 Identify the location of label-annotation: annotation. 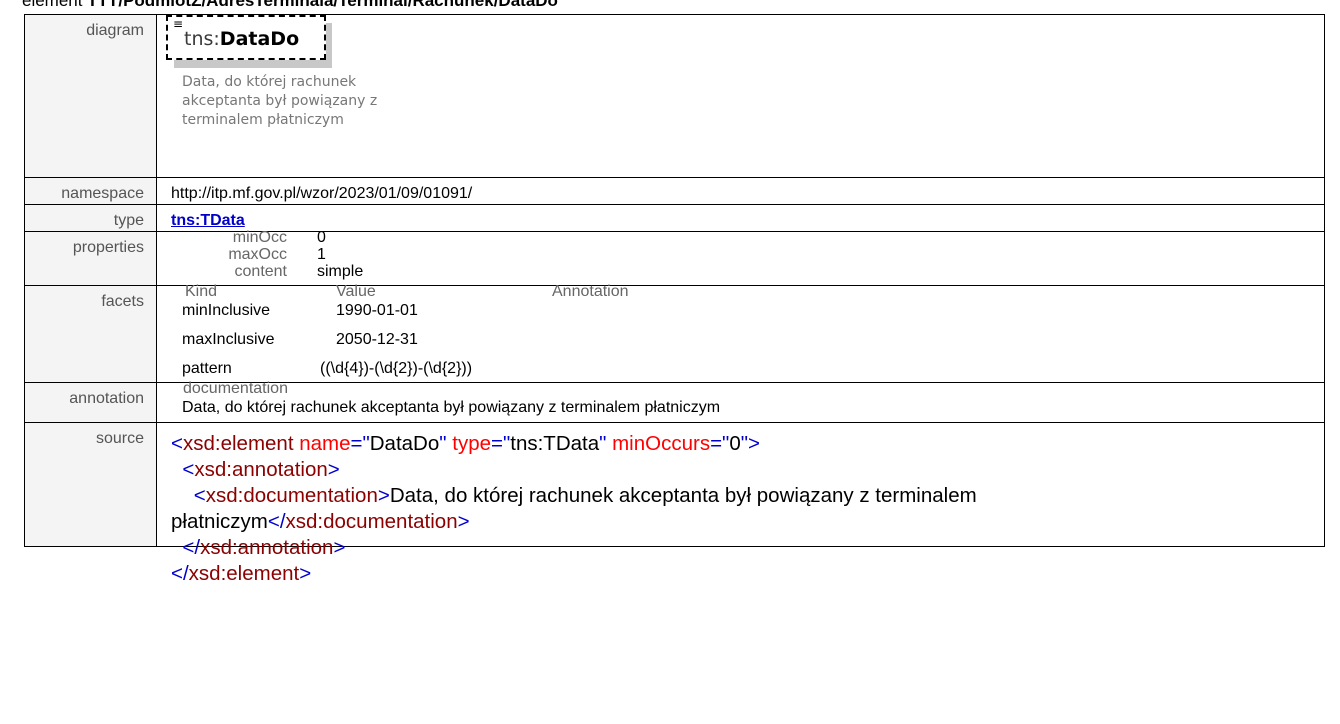
(90, 402).